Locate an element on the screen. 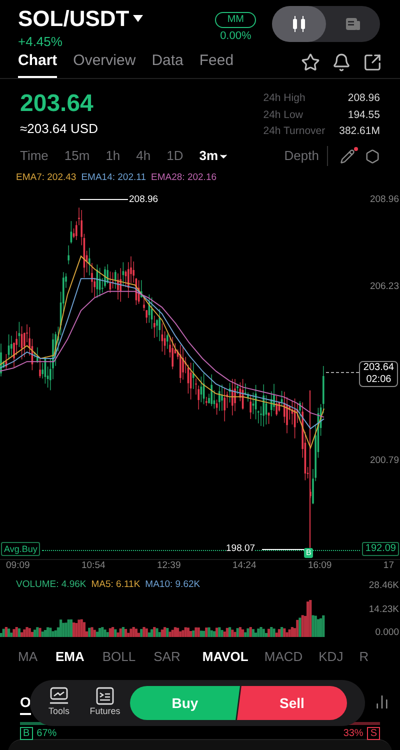  timeframe-tab: Time is located at coordinates (34, 156).